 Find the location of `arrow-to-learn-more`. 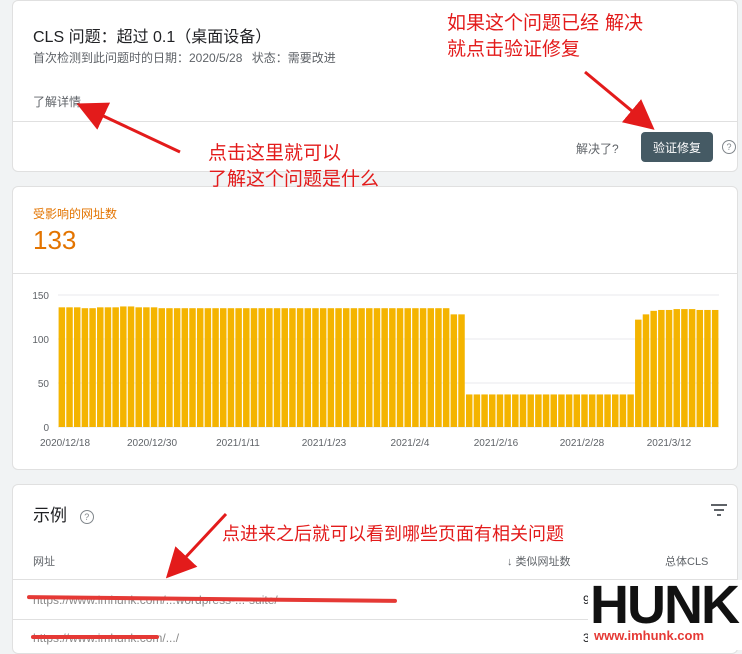

arrow-to-learn-more is located at coordinates (128, 128).